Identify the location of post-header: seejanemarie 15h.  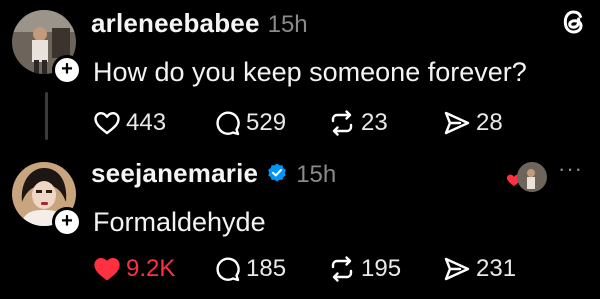
(213, 173).